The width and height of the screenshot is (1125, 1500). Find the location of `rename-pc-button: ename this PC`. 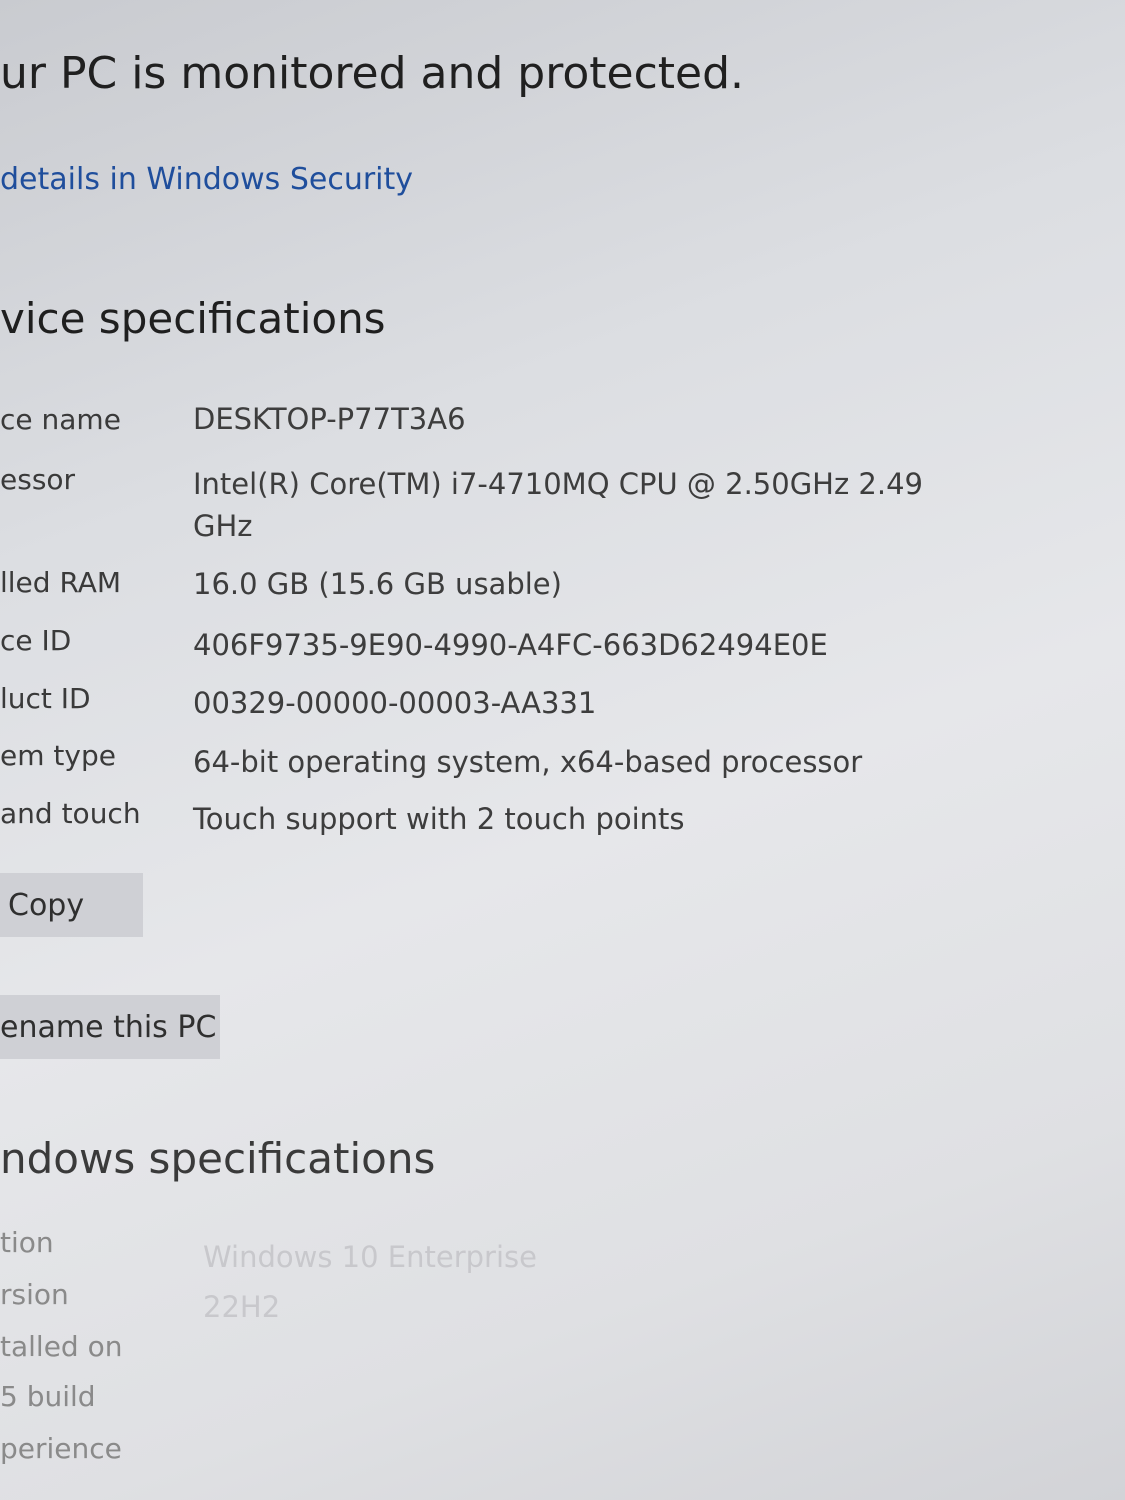

rename-pc-button: ename this PC is located at coordinates (110, 1027).